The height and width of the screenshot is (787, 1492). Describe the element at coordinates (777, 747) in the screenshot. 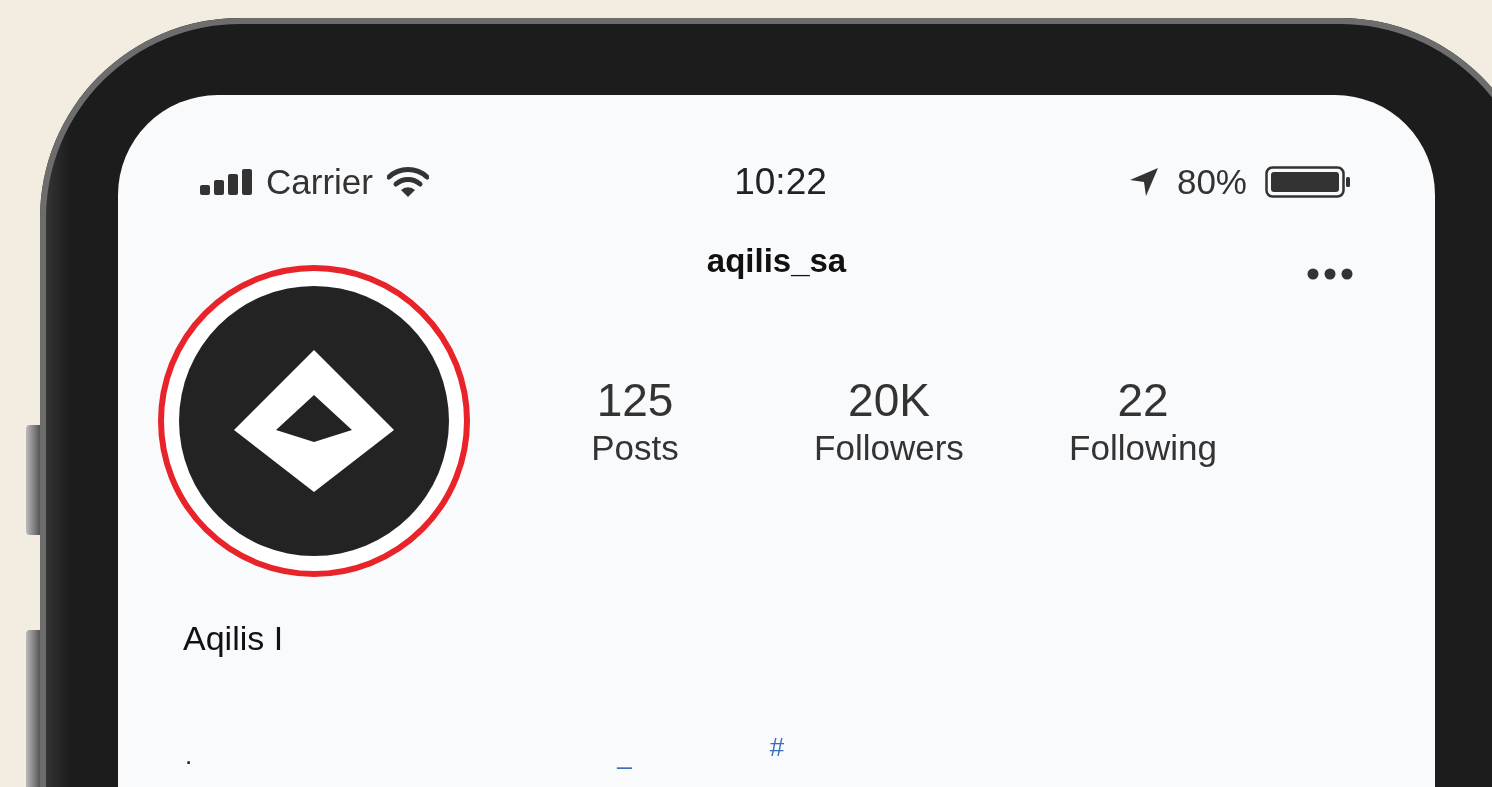

I see `bio-link-text: #` at that location.